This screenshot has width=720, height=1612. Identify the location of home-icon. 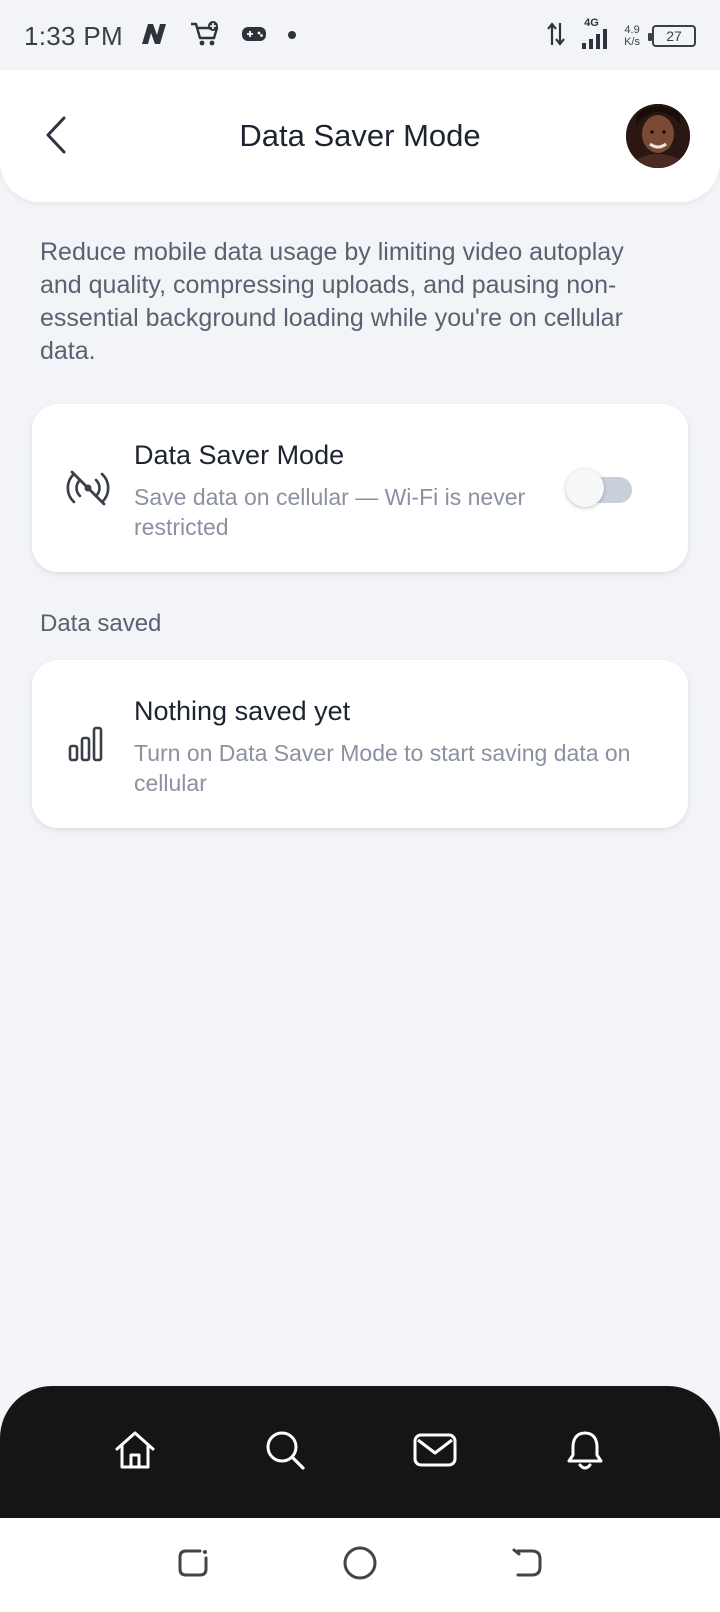
(135, 1452).